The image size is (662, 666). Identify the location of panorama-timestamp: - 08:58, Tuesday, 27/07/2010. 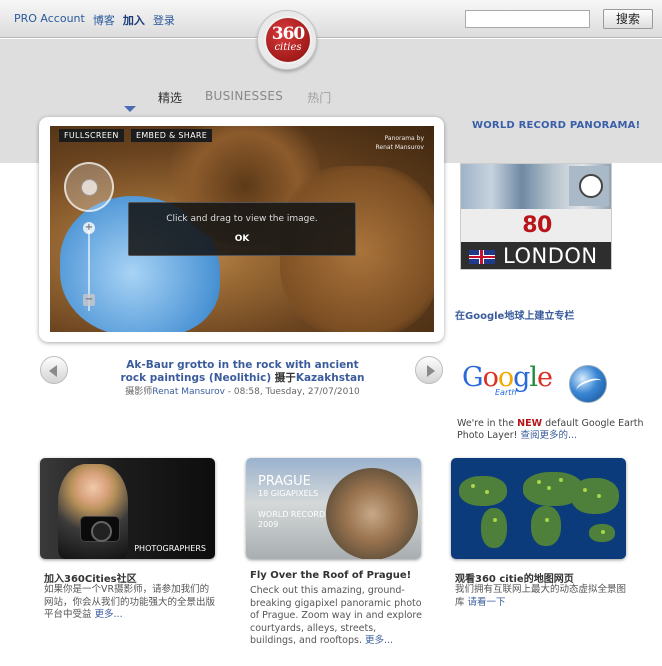
(292, 392).